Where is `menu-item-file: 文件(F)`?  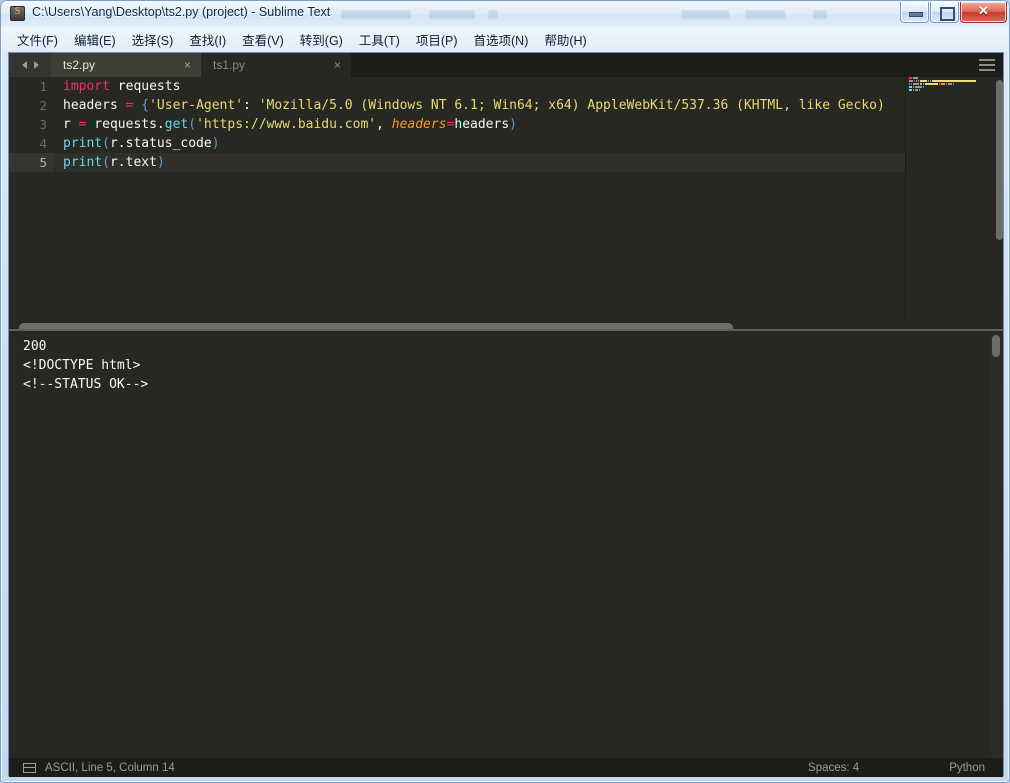
menu-item-file: 文件(F) is located at coordinates (37, 40).